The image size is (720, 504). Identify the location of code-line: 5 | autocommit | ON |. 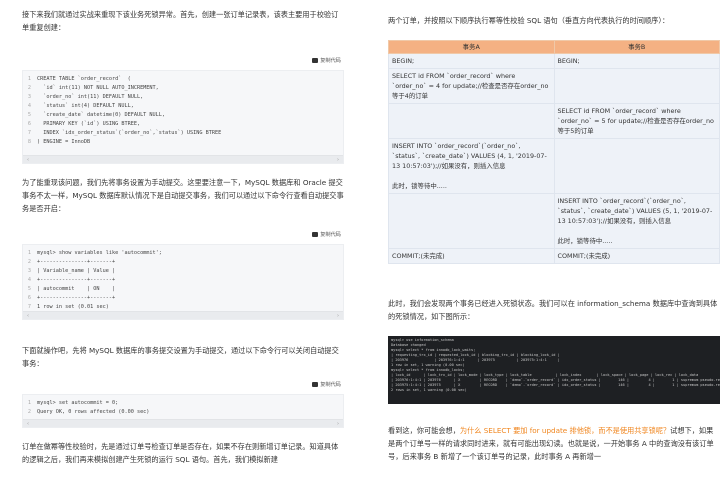
(183, 289).